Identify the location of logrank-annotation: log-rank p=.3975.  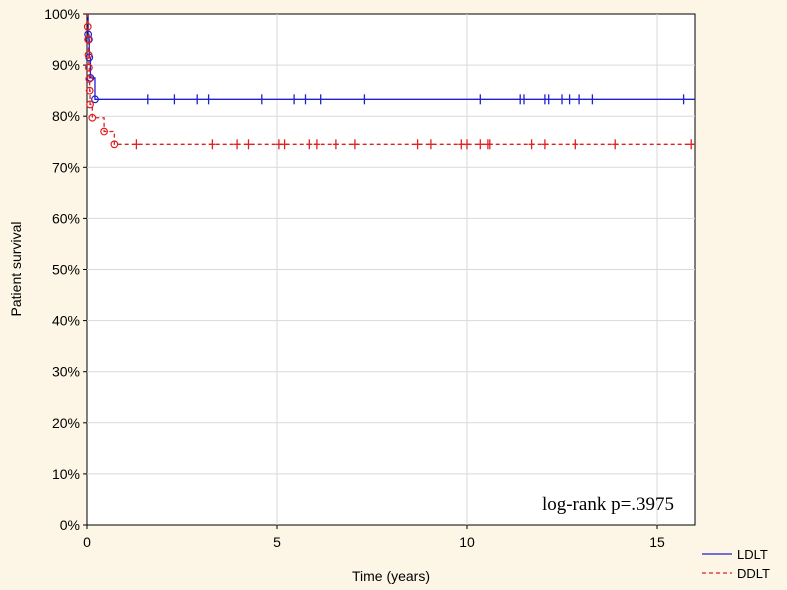
(608, 504).